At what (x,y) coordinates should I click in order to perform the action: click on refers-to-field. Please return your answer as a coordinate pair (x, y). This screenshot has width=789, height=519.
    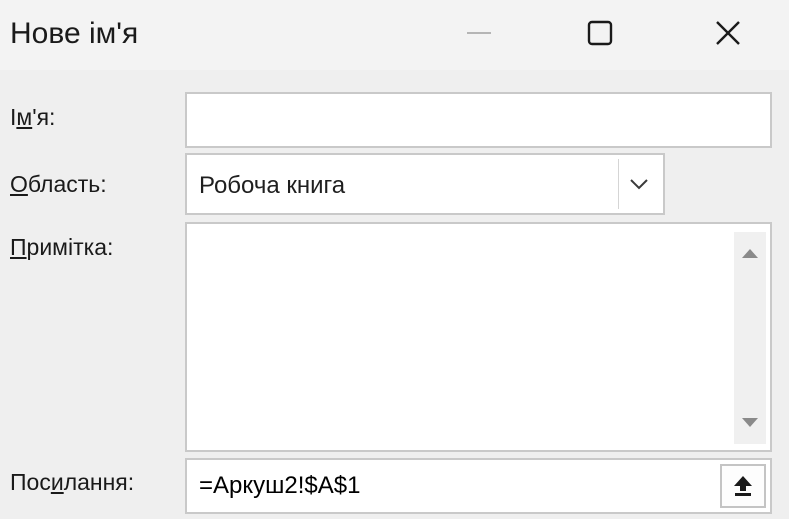
    Looking at the image, I should click on (478, 486).